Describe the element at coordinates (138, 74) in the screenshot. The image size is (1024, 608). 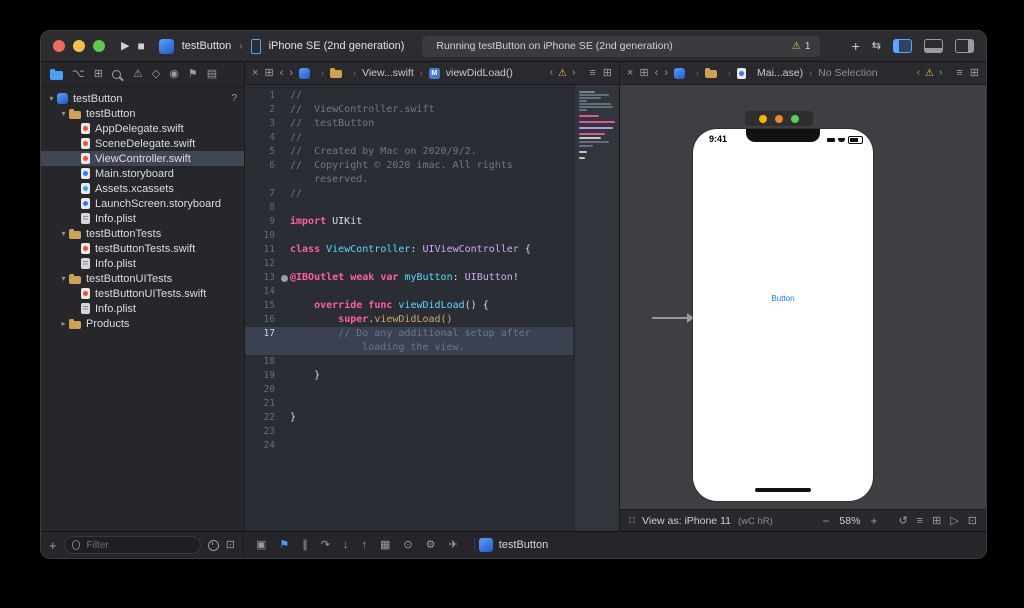
I see `issue-navigator-icon: ⚠` at that location.